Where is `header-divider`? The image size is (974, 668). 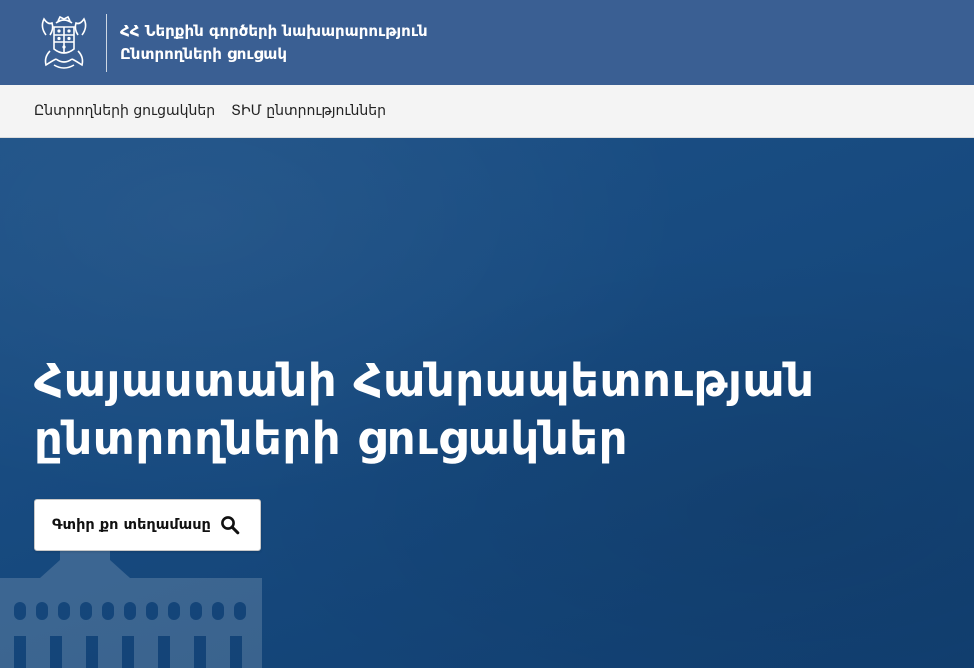 header-divider is located at coordinates (106, 42).